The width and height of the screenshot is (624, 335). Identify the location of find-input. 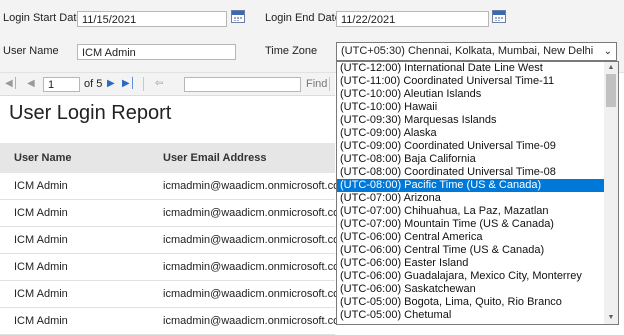
(242, 84).